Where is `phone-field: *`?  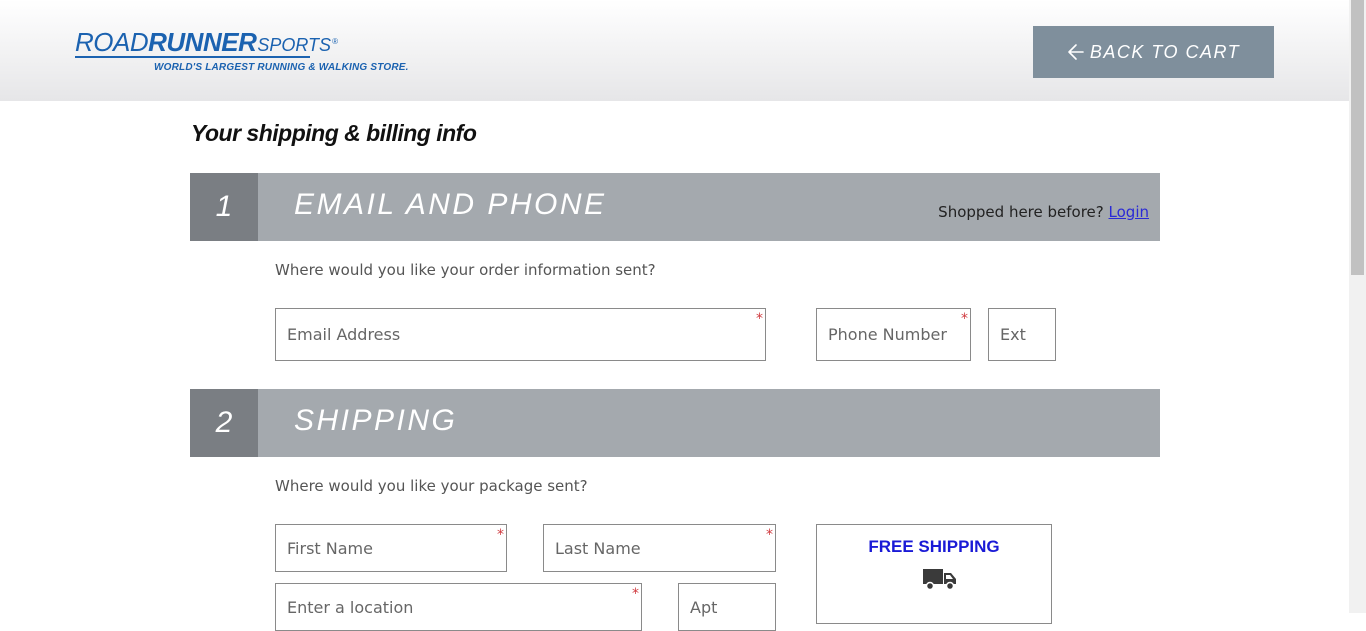
phone-field: * is located at coordinates (893, 334).